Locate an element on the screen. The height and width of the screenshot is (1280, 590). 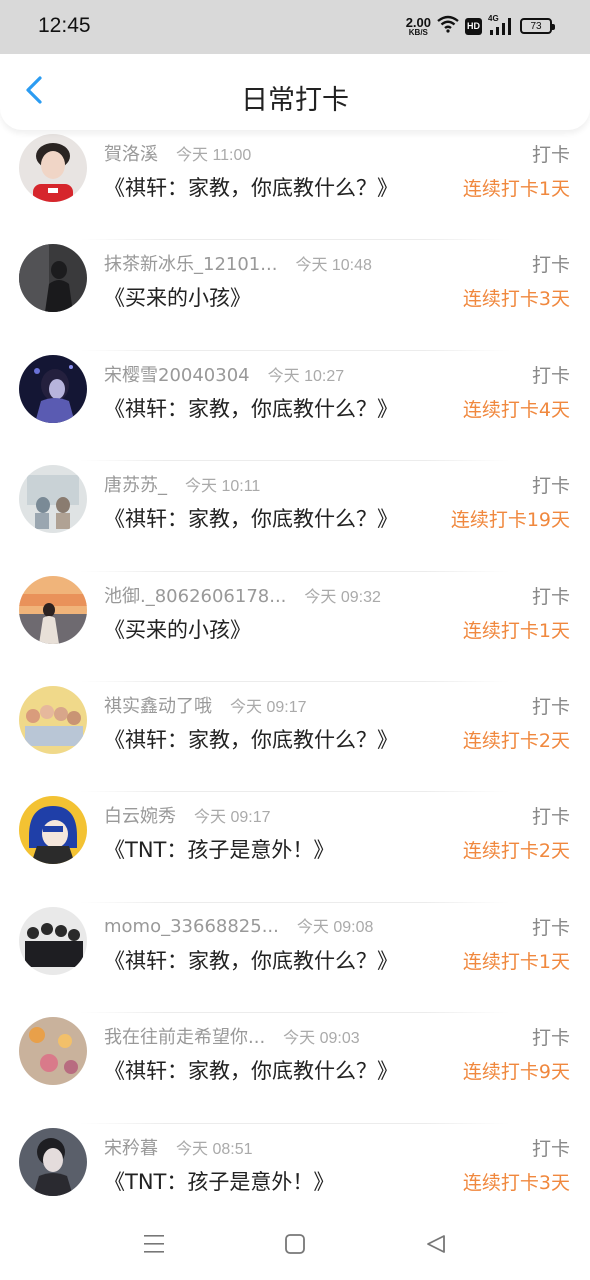
network-speed: 2.00 KB/S is located at coordinates (418, 26).